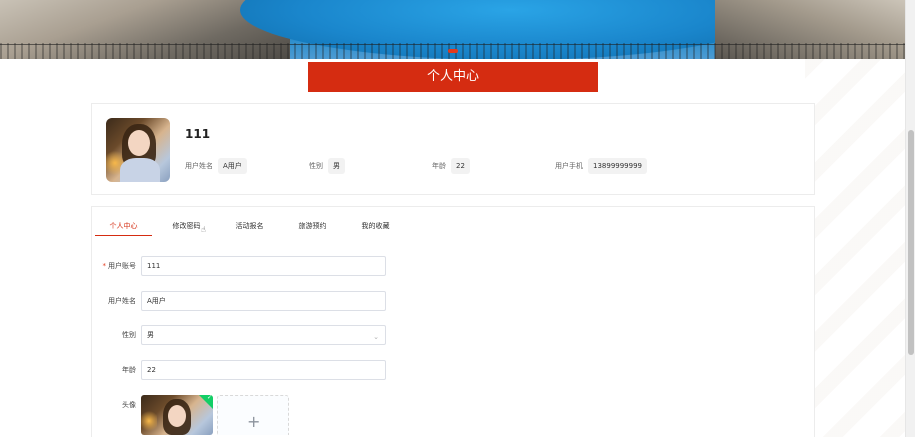 The image size is (915, 437). I want to click on profile-field-phone: 用户手机 13899999999, so click(601, 166).